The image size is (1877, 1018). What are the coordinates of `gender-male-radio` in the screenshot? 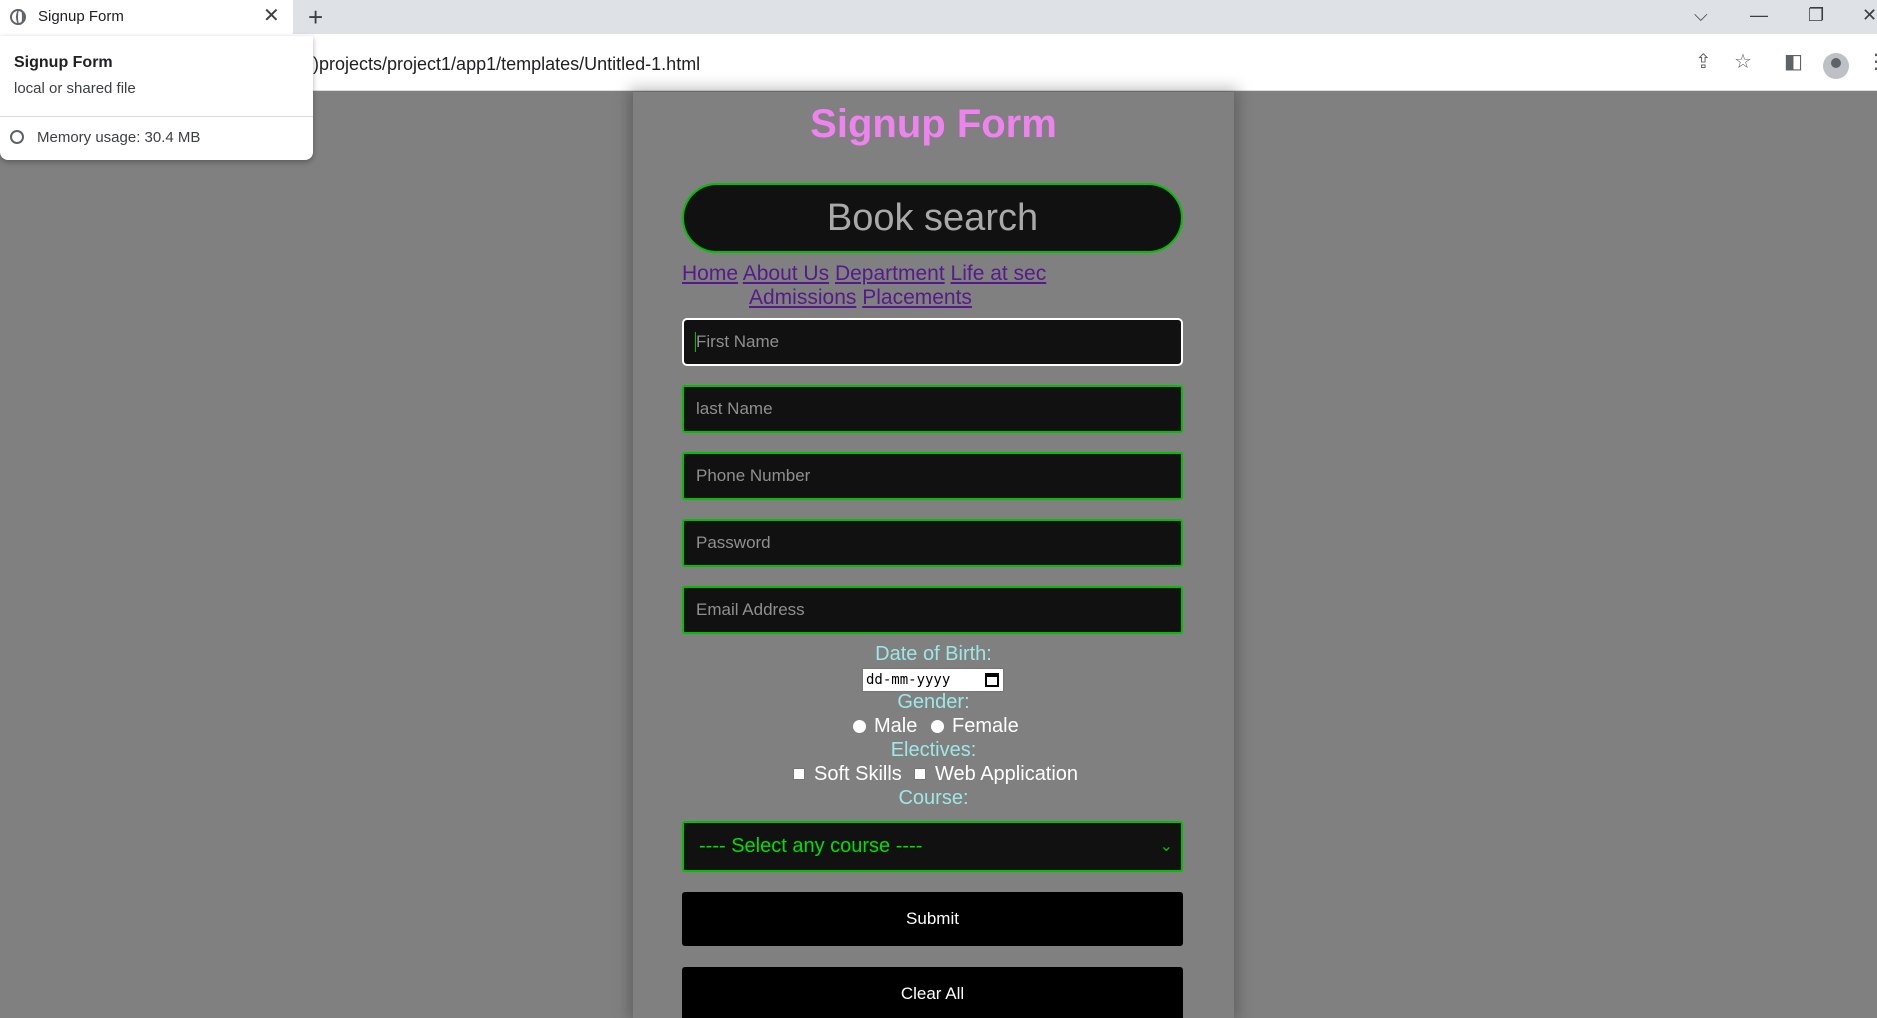 It's located at (859, 726).